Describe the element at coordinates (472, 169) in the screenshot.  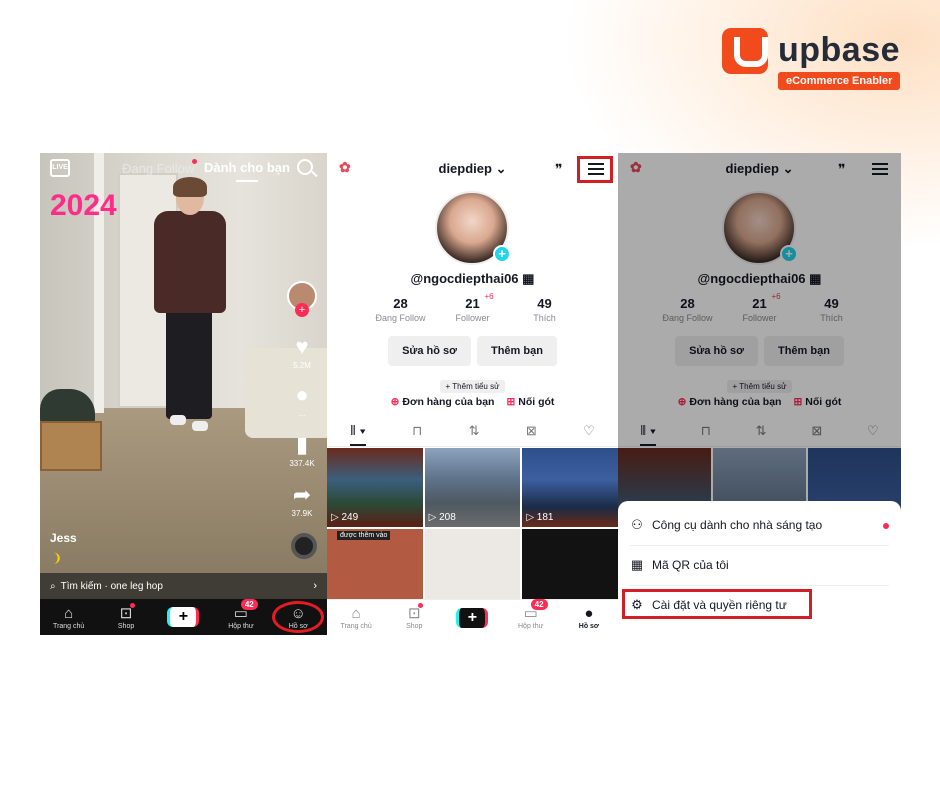
I see `profile-username: diepdiep ⌄` at that location.